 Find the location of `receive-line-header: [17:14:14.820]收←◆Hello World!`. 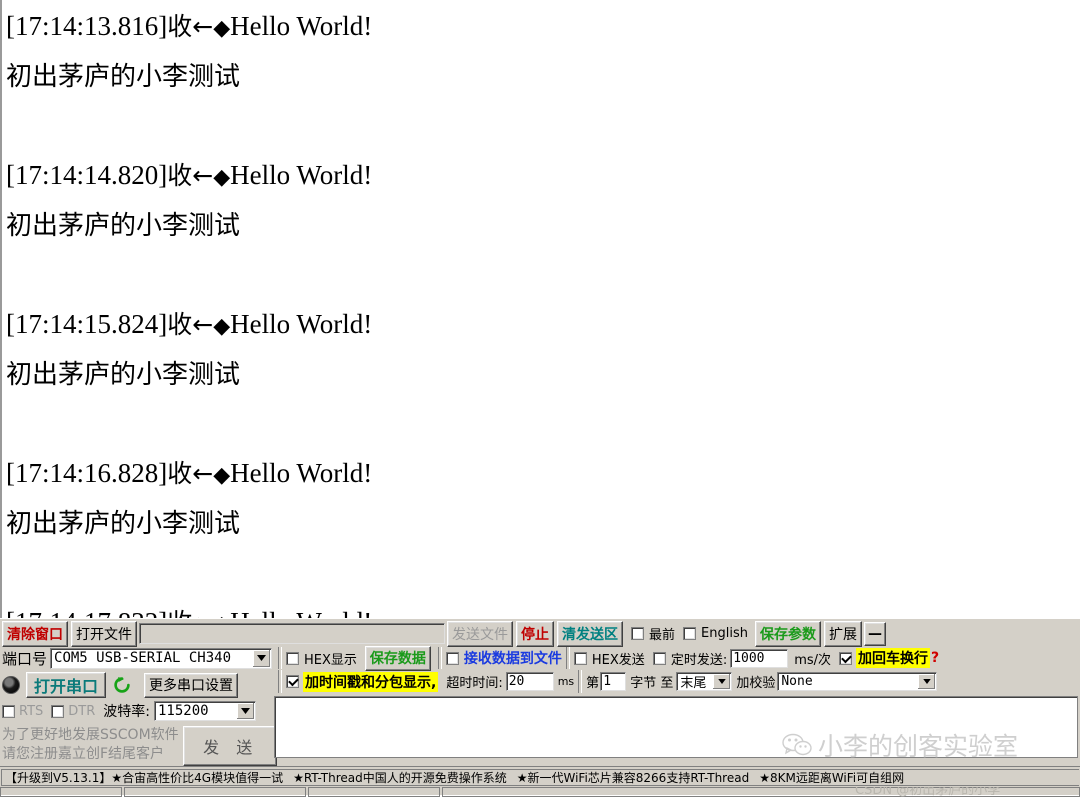

receive-line-header: [17:14:14.820]收←◆Hello World! is located at coordinates (543, 176).